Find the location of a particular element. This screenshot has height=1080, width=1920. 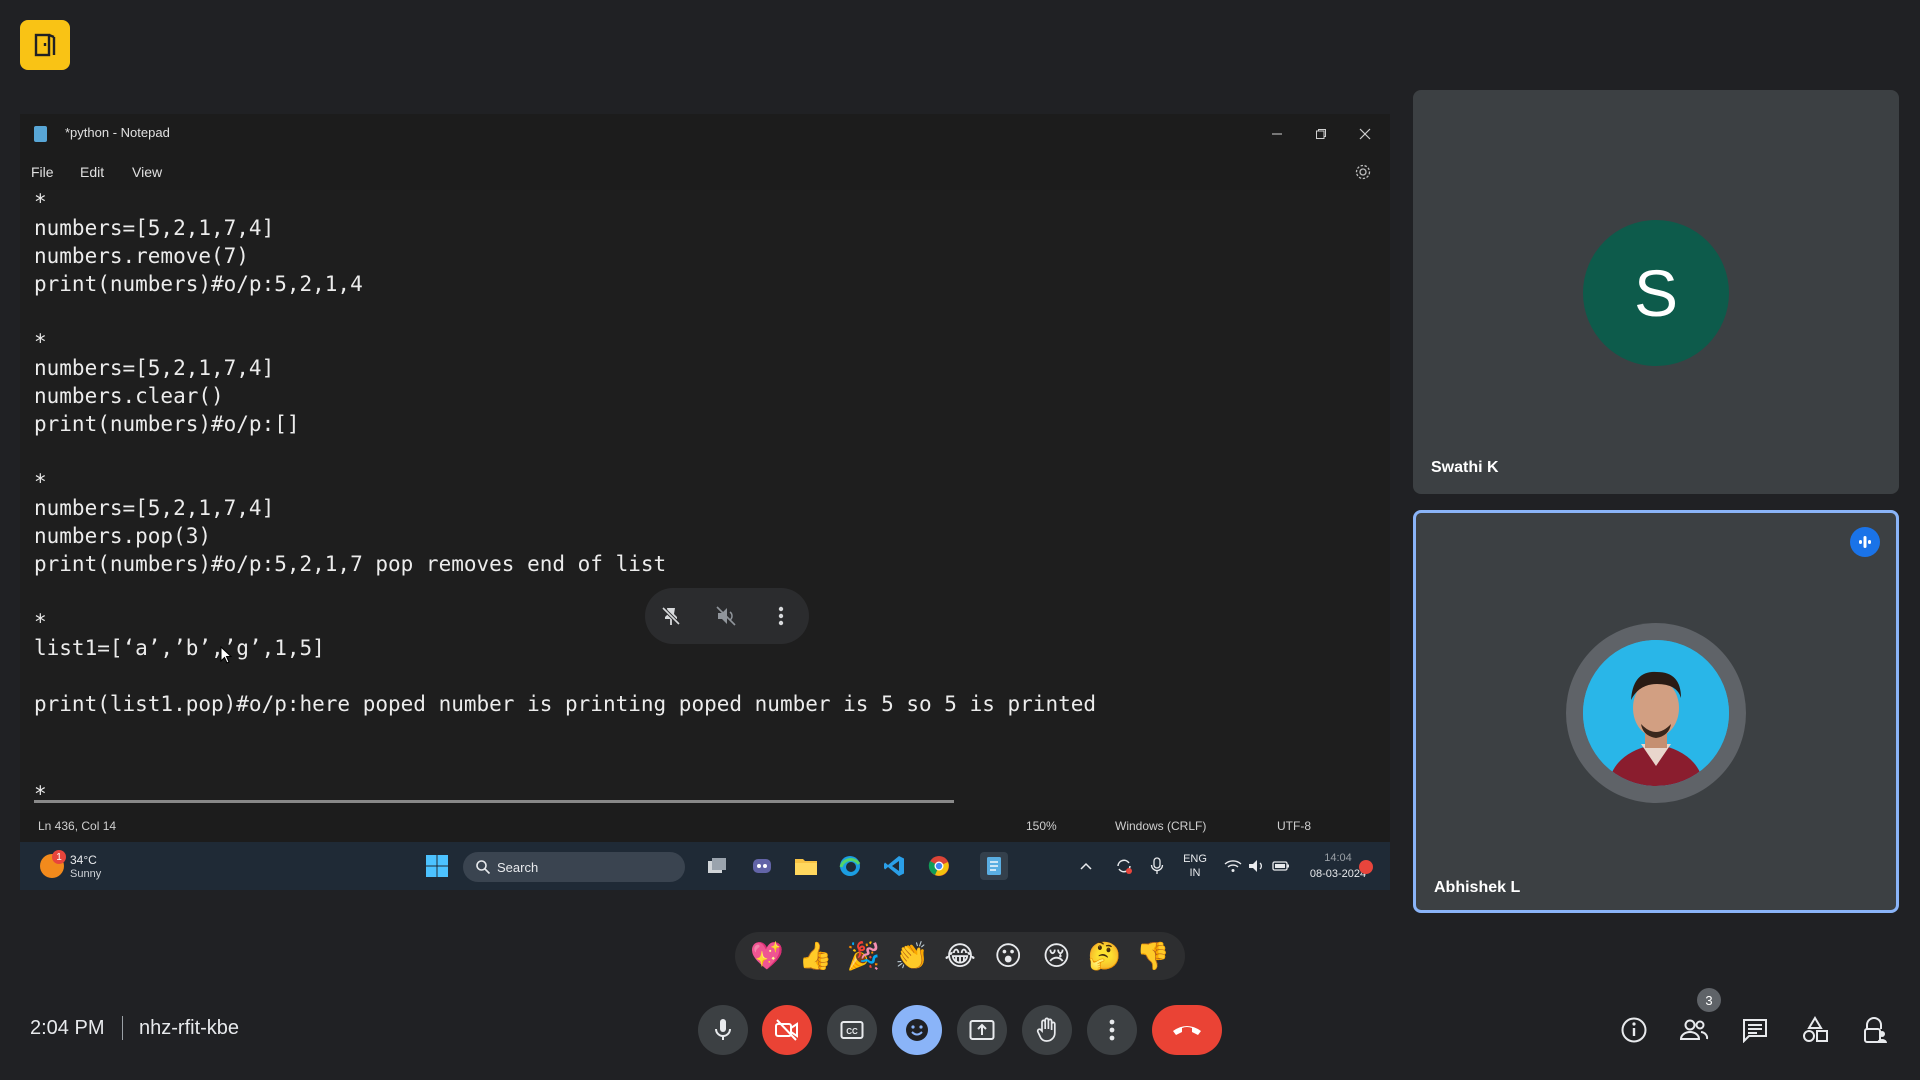

chrome-icon is located at coordinates (939, 866).